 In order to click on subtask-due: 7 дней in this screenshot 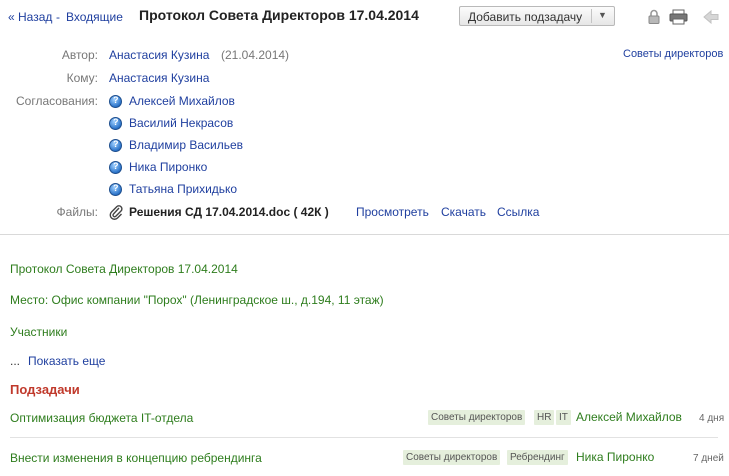, I will do `click(708, 458)`.